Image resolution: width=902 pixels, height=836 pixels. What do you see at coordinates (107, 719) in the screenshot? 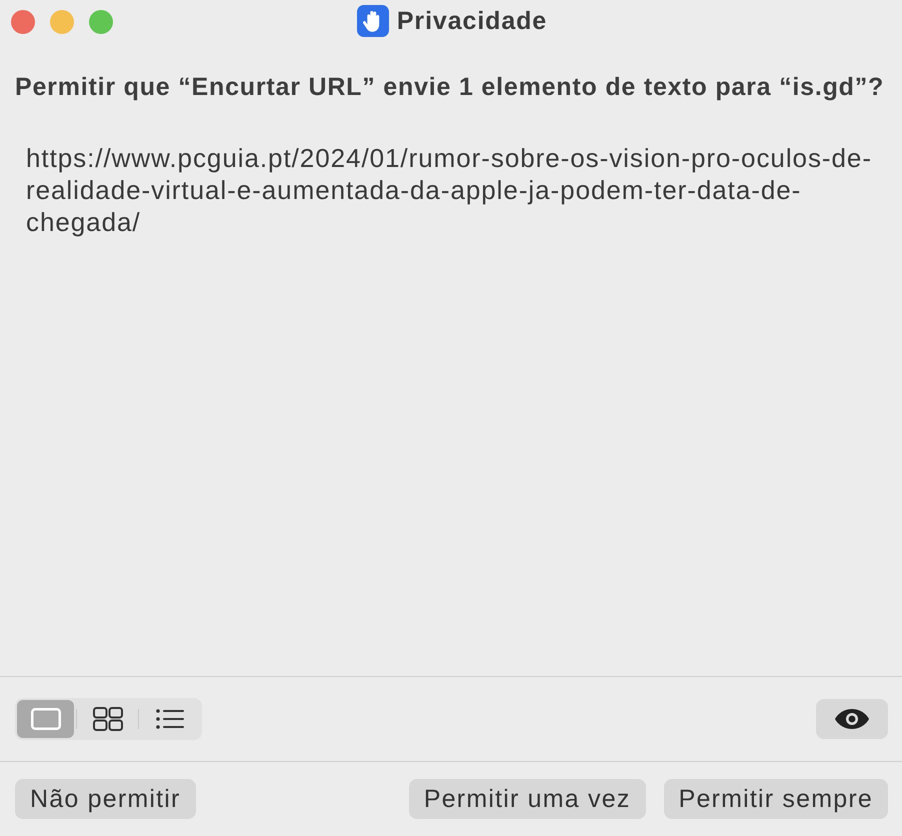
I see `grid-view-icon` at bounding box center [107, 719].